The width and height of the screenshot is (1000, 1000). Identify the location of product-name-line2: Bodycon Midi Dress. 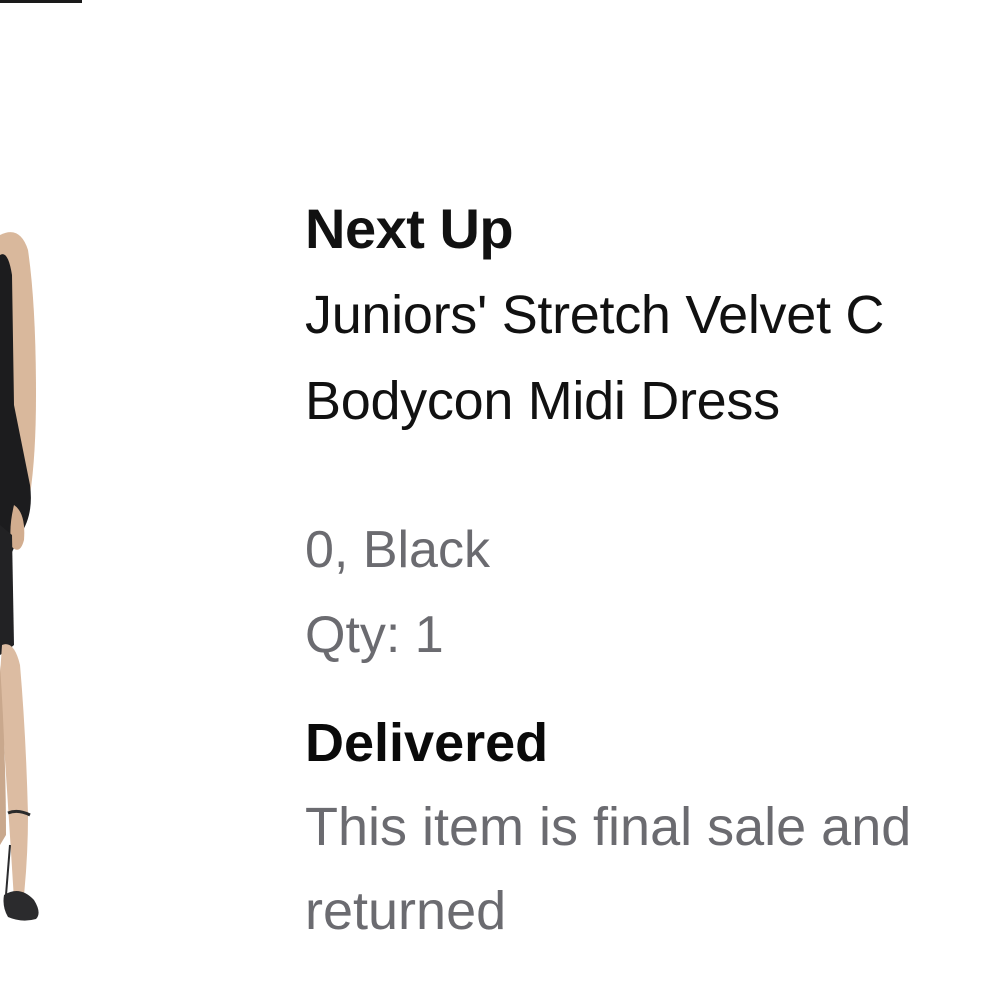
(542, 401).